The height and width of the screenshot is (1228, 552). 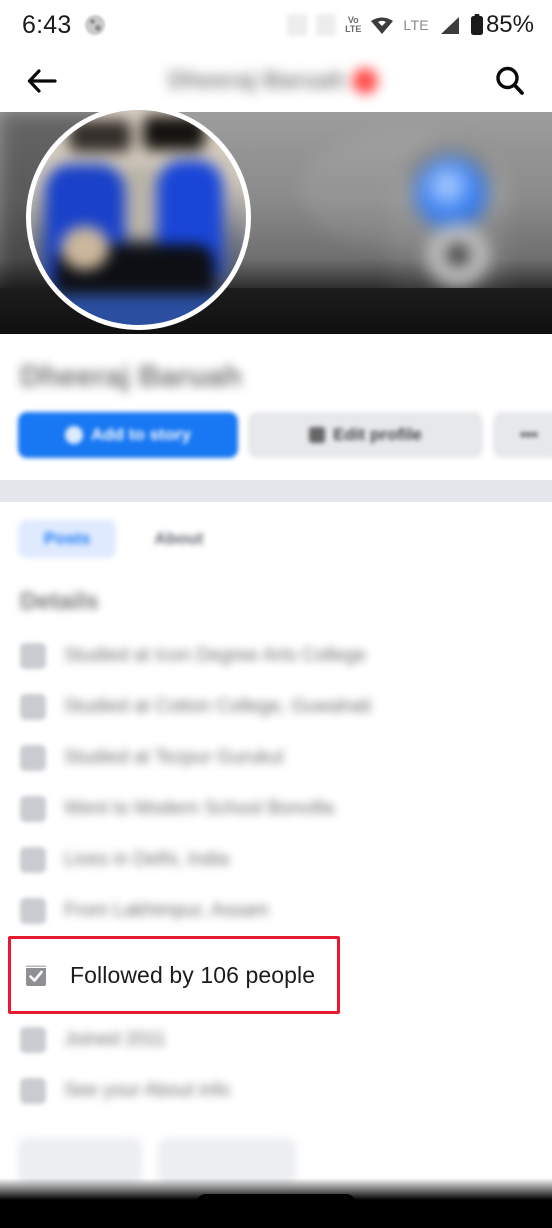 I want to click on status-bar: 6:43 Vo LTE LTE 85%, so click(x=276, y=25).